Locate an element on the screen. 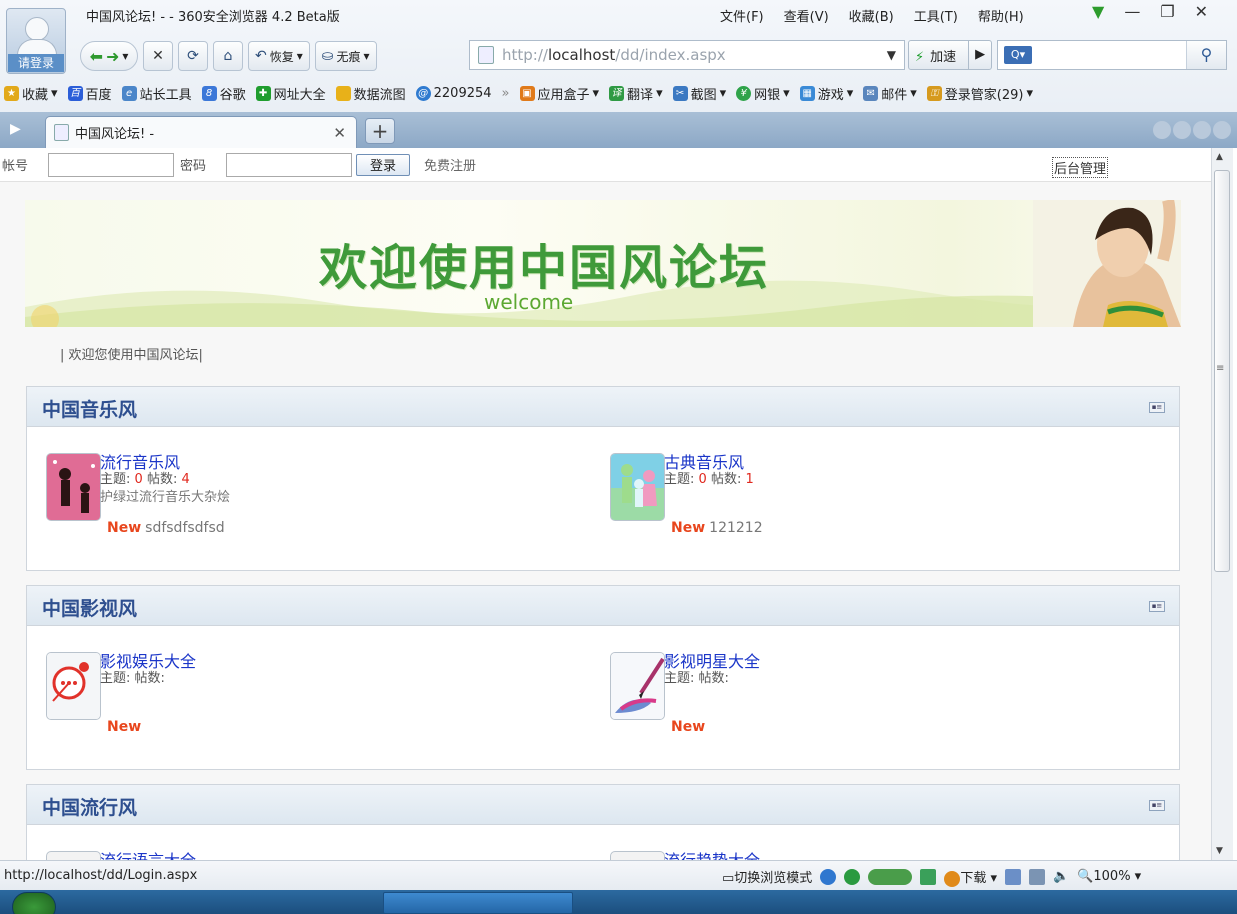 Image resolution: width=1237 pixels, height=914 pixels. close-window-icon: ✕ is located at coordinates (1201, 11).